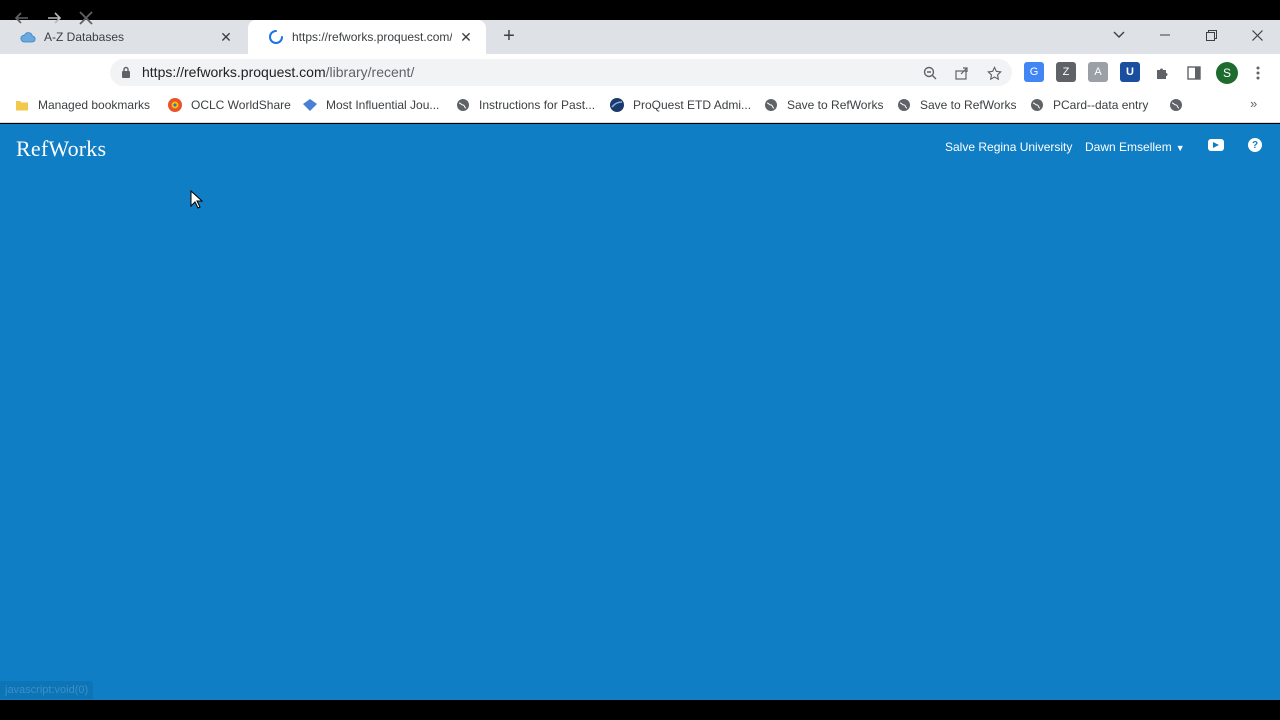 The image size is (1280, 720). Describe the element at coordinates (22, 18) in the screenshot. I see `back-icon` at that location.